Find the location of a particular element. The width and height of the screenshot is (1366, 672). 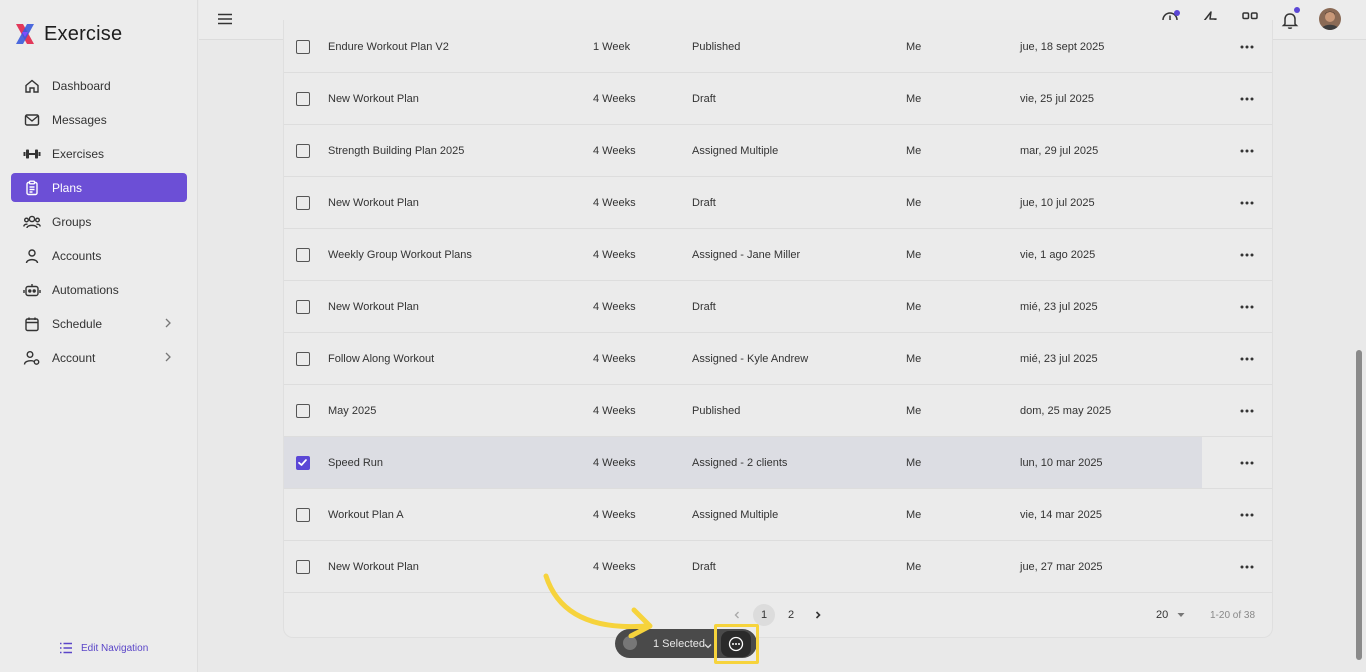

checkmark-icon is located at coordinates (302, 462).